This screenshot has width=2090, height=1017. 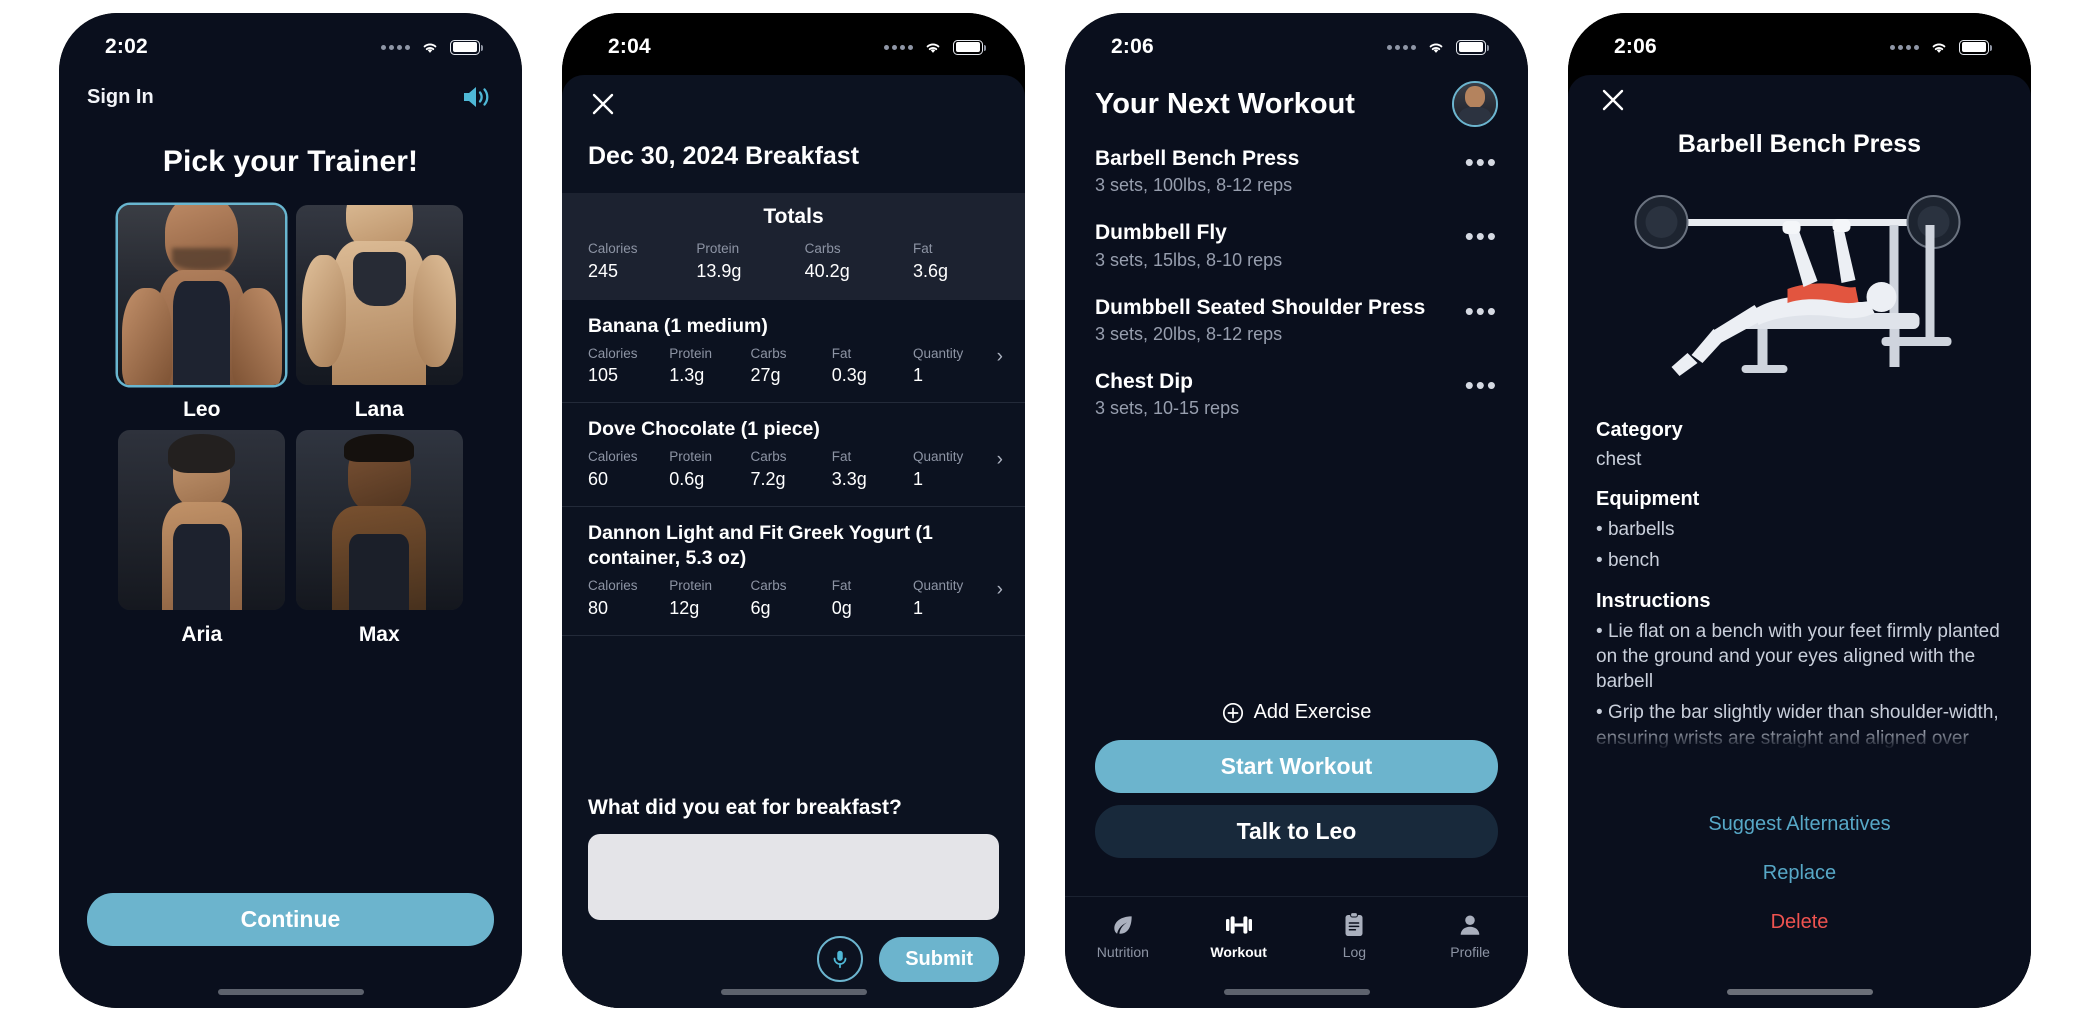 What do you see at coordinates (709, 366) in the screenshot?
I see `macro-protein: Protein 1.3g` at bounding box center [709, 366].